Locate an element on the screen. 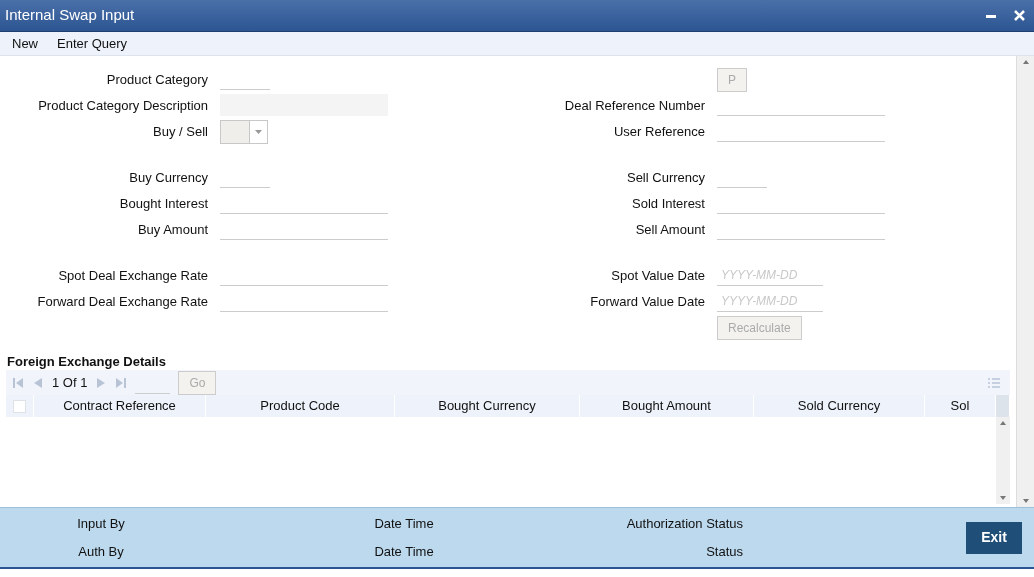  first-page-icon is located at coordinates (18, 382).